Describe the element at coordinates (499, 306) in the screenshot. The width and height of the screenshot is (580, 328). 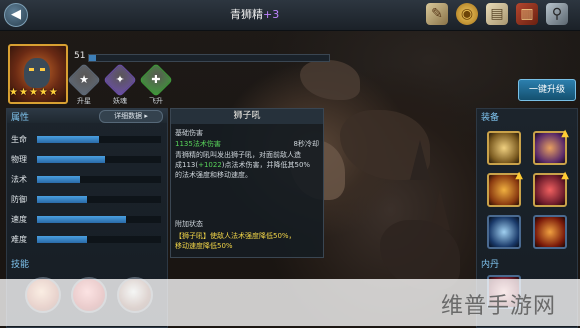
I see `watermark-text: 维普手游网` at that location.